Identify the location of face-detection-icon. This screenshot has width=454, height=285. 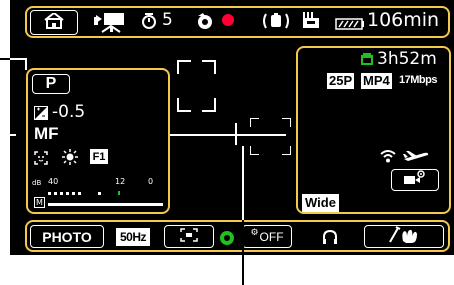
(41, 159).